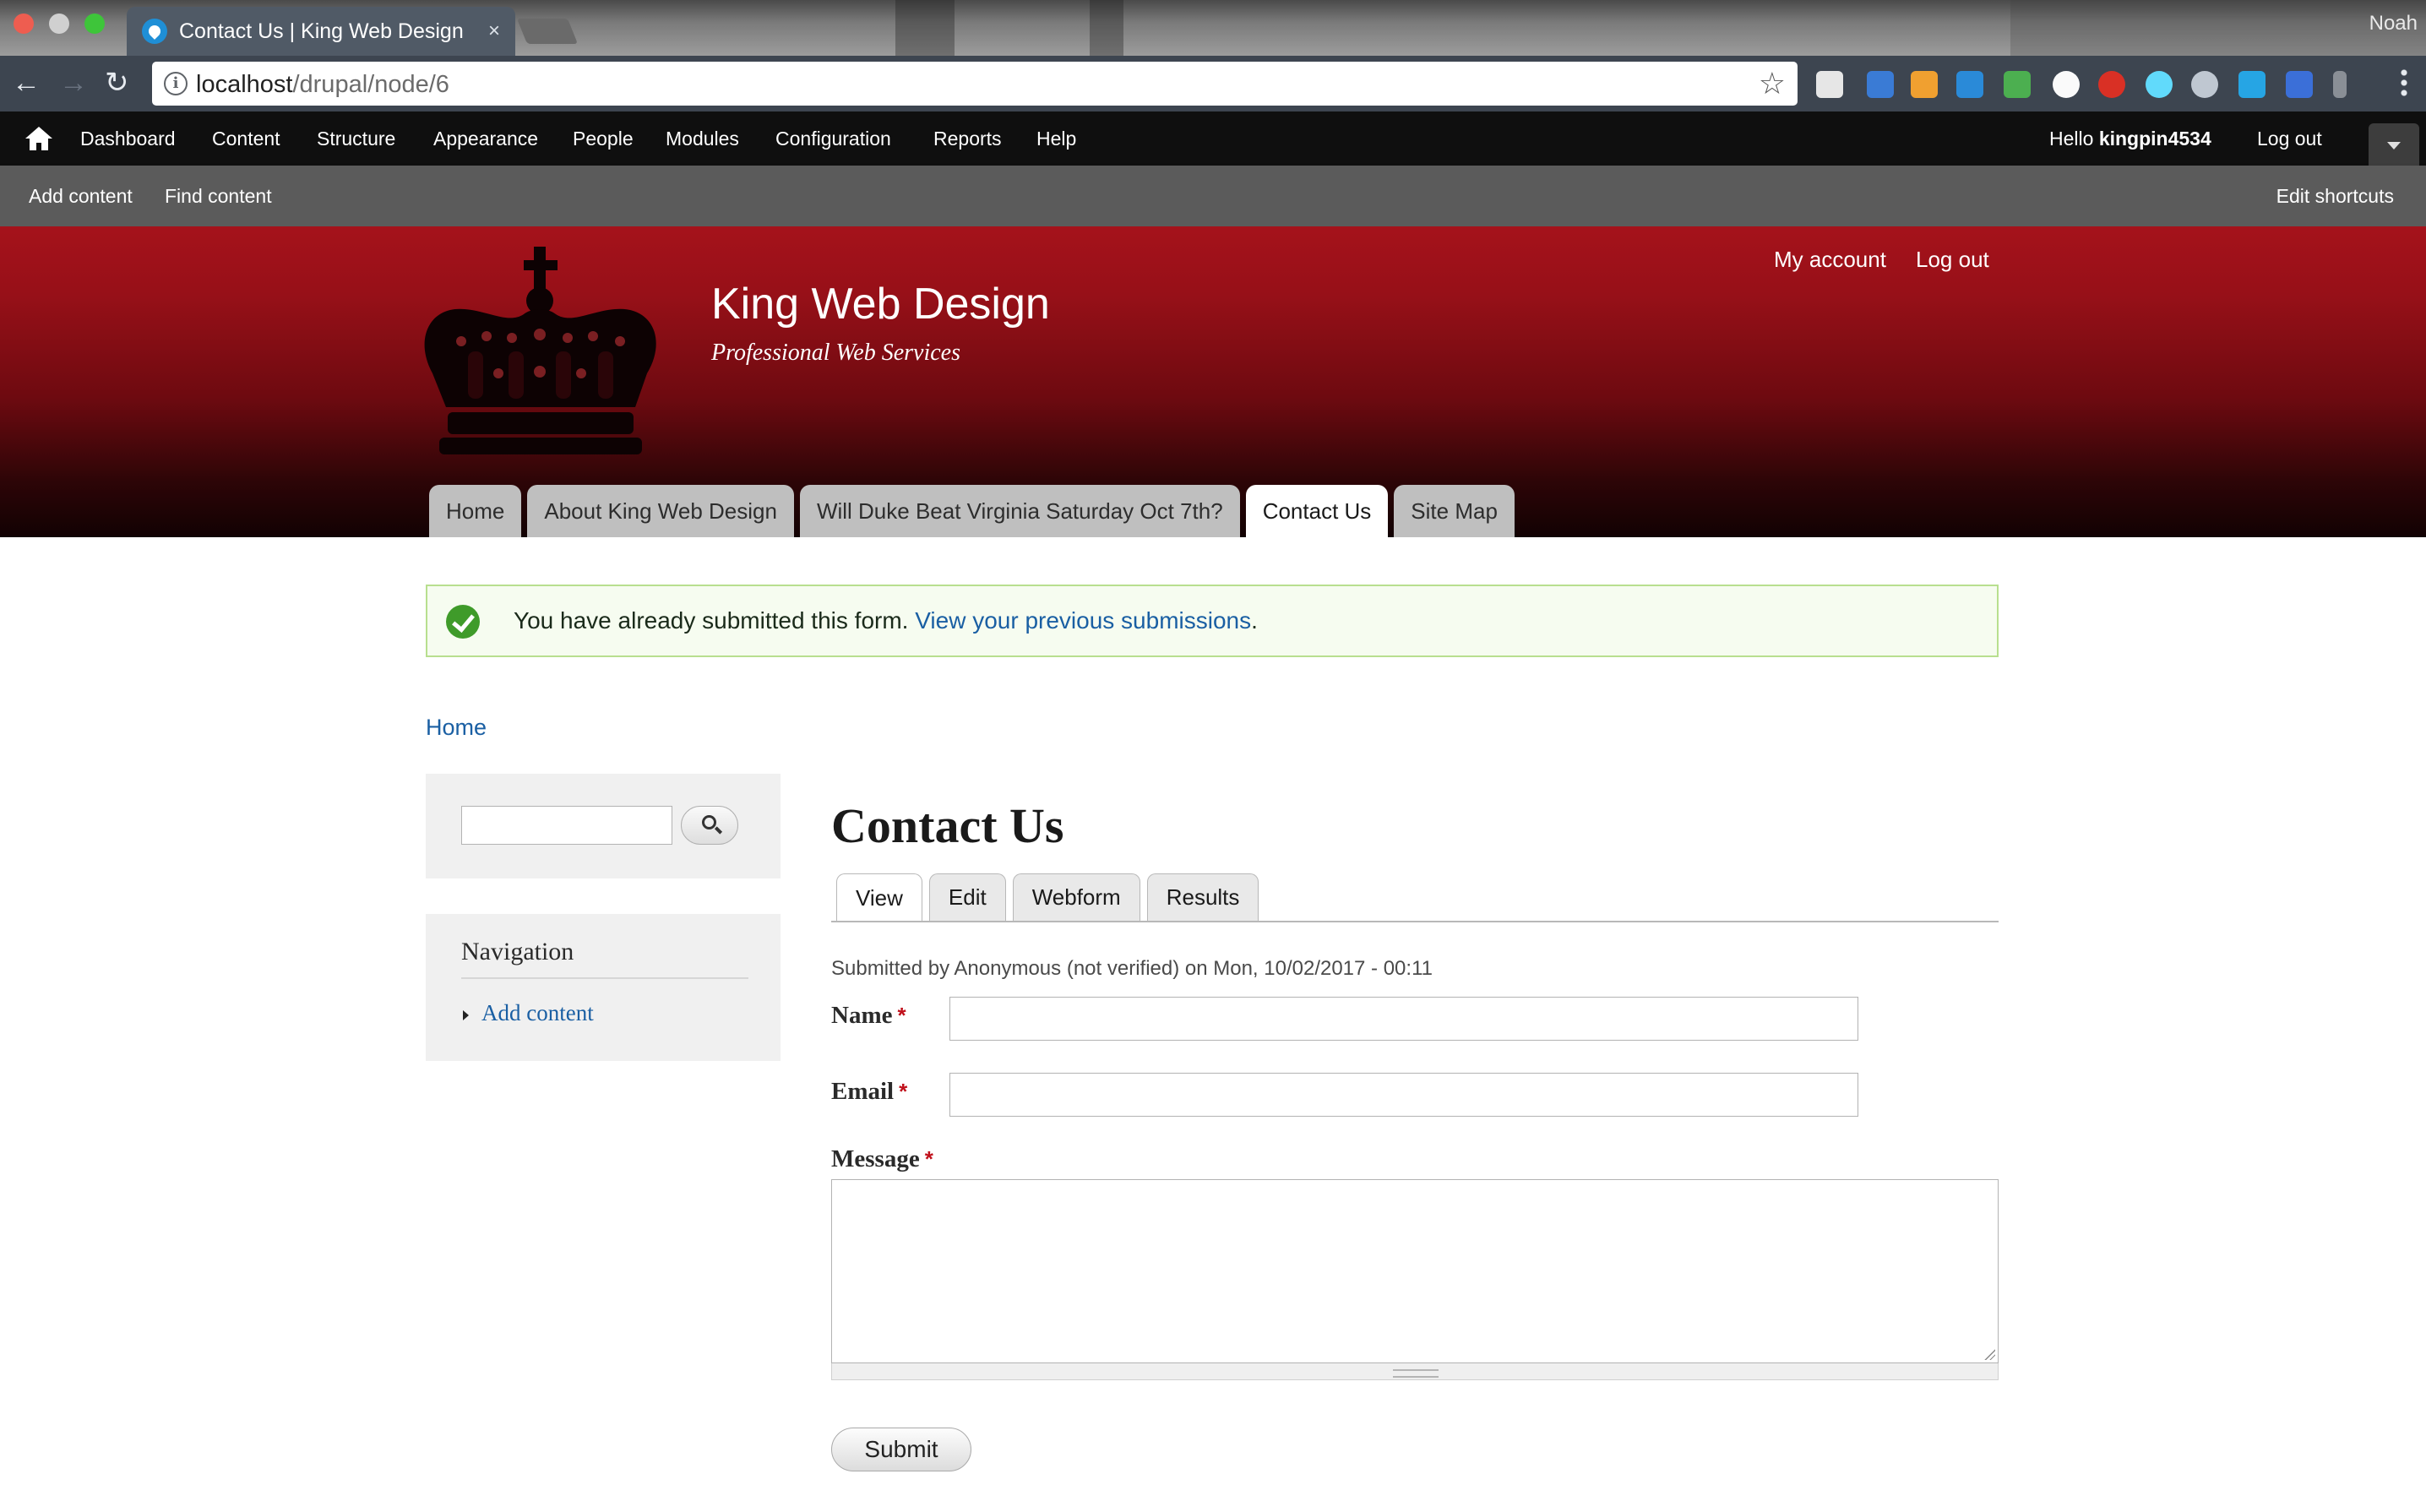 The width and height of the screenshot is (2426, 1512). Describe the element at coordinates (246, 139) in the screenshot. I see `admin-menu-content: Content` at that location.